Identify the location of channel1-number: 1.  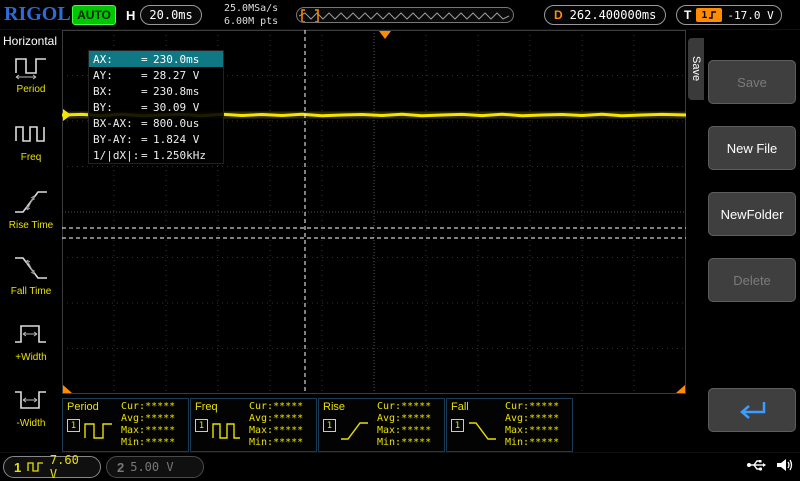
(18, 467).